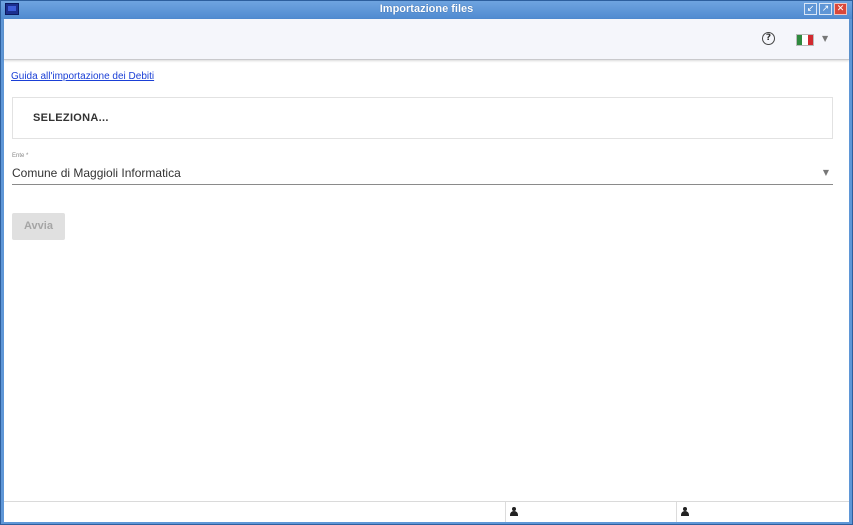 This screenshot has width=853, height=525. I want to click on title-bar: Importazione files ↙ ↗ ✕, so click(426, 10).